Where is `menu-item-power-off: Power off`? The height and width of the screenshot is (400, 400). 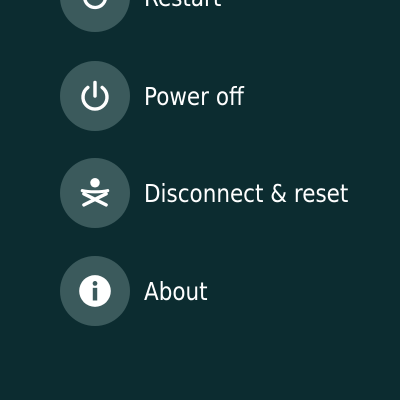 menu-item-power-off: Power off is located at coordinates (160, 96).